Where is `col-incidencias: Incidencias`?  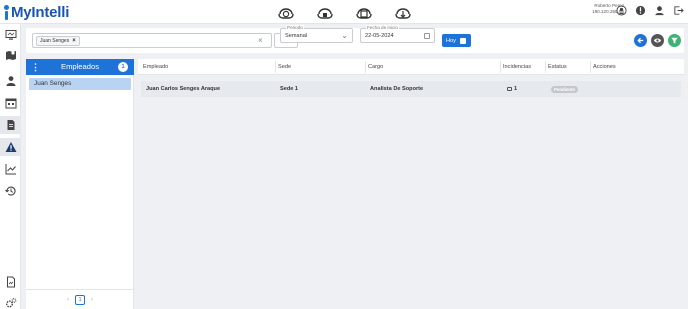
col-incidencias: Incidencias is located at coordinates (517, 67).